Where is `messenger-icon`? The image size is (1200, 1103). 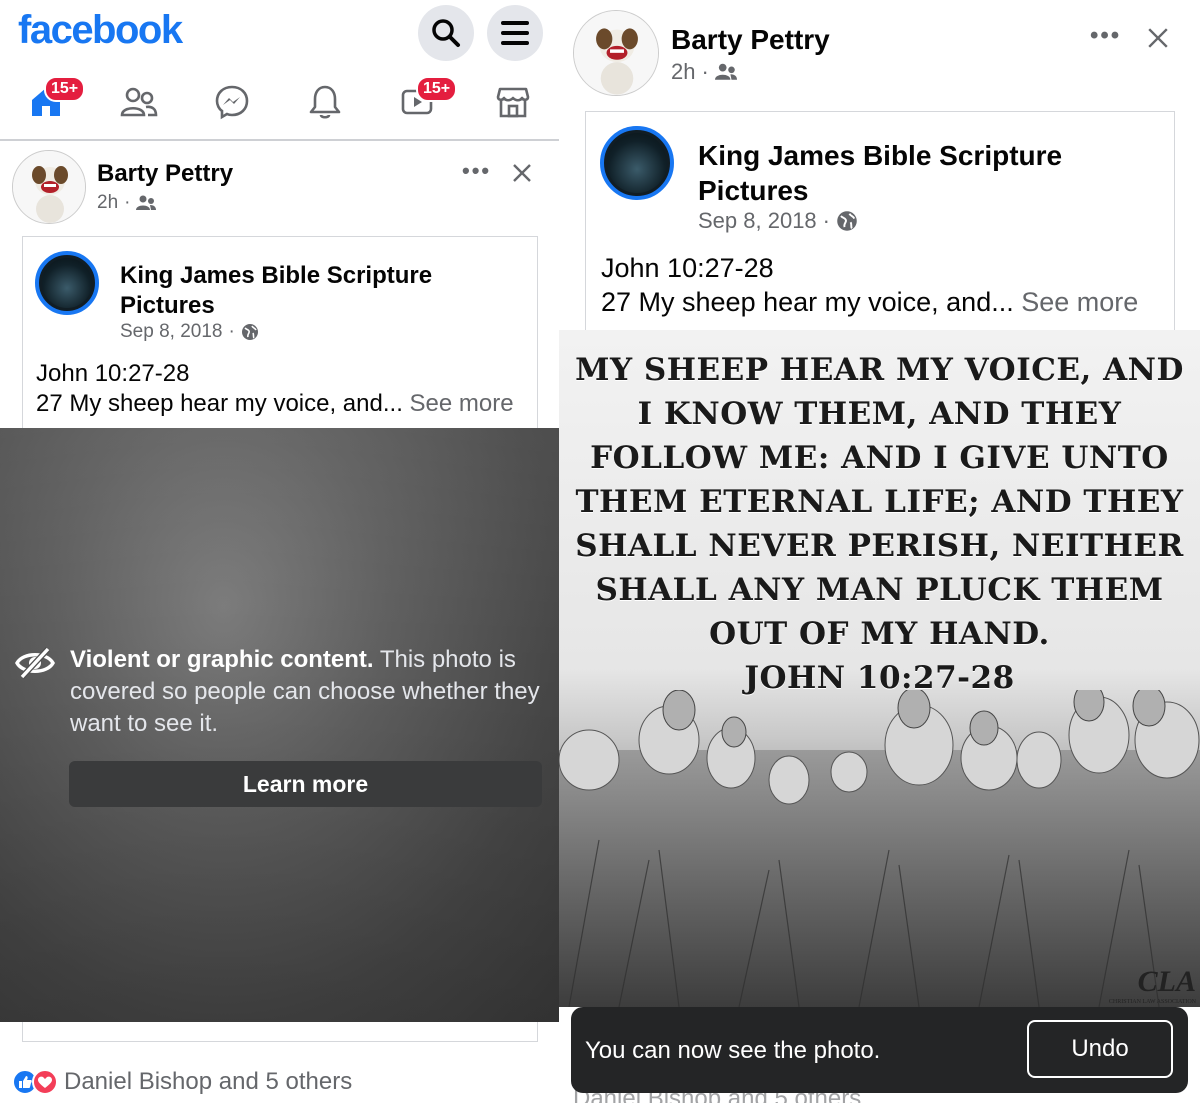 messenger-icon is located at coordinates (232, 102).